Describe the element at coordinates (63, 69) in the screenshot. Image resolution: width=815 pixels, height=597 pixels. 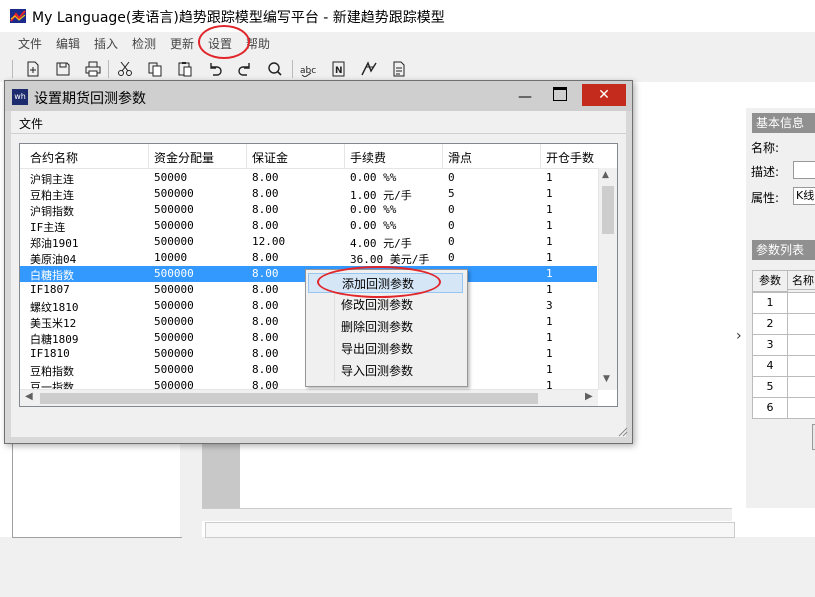
I see `save-icon` at that location.